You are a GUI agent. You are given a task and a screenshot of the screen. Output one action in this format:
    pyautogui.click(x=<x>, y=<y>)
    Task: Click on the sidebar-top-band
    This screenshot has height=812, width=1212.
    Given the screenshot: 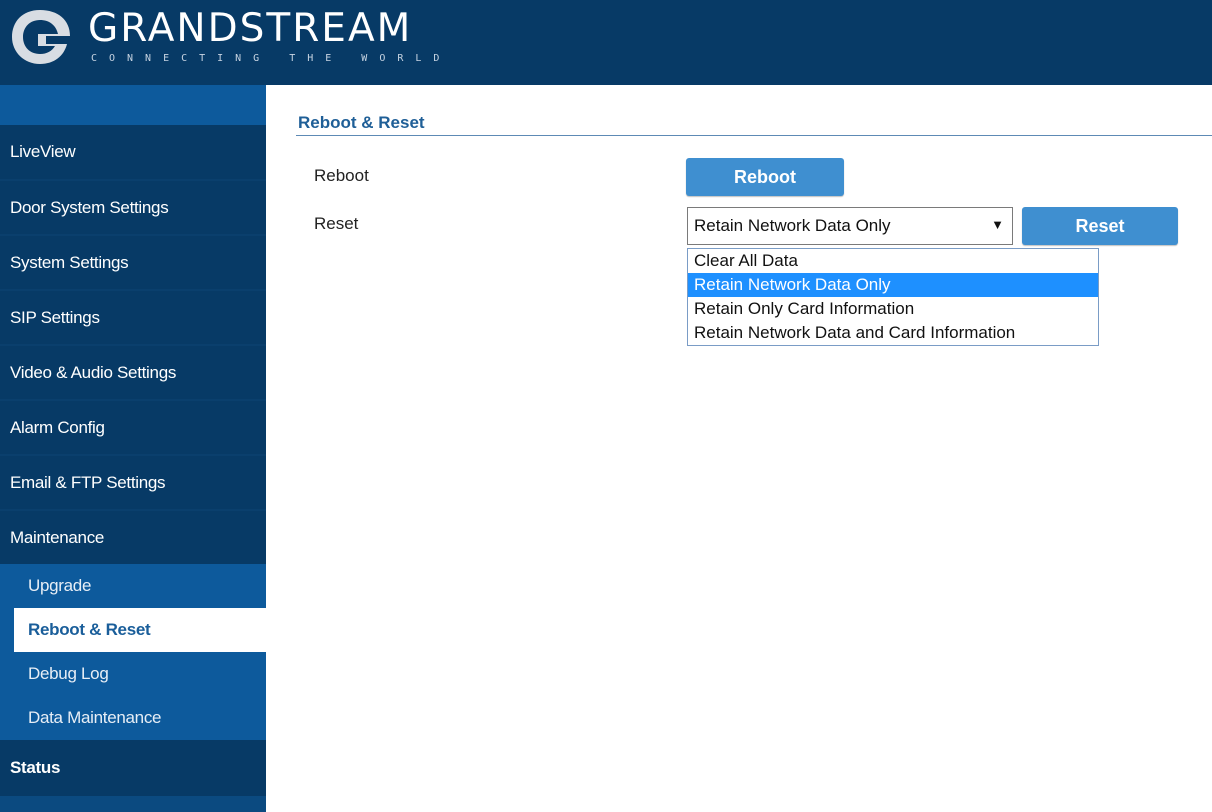 What is the action you would take?
    pyautogui.click(x=133, y=105)
    